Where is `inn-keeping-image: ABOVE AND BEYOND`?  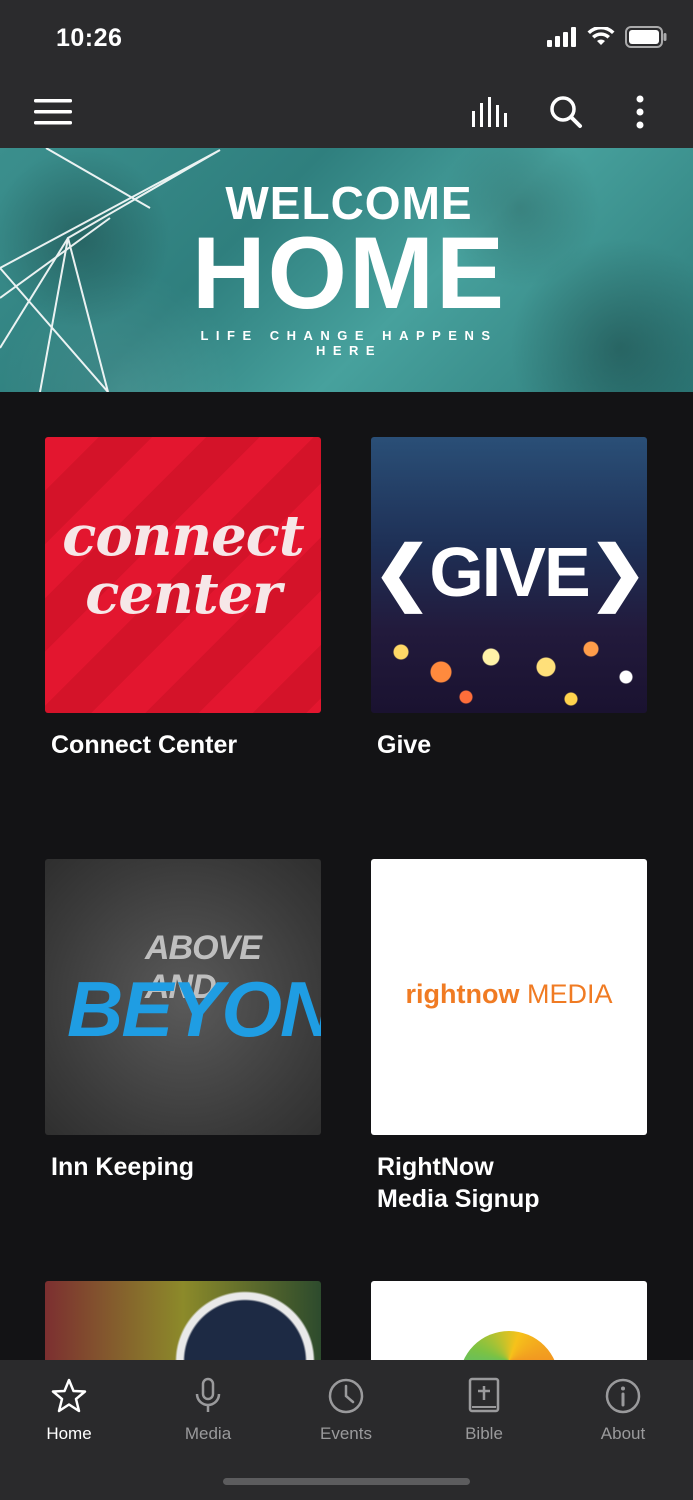
inn-keeping-image: ABOVE AND BEYOND is located at coordinates (183, 997).